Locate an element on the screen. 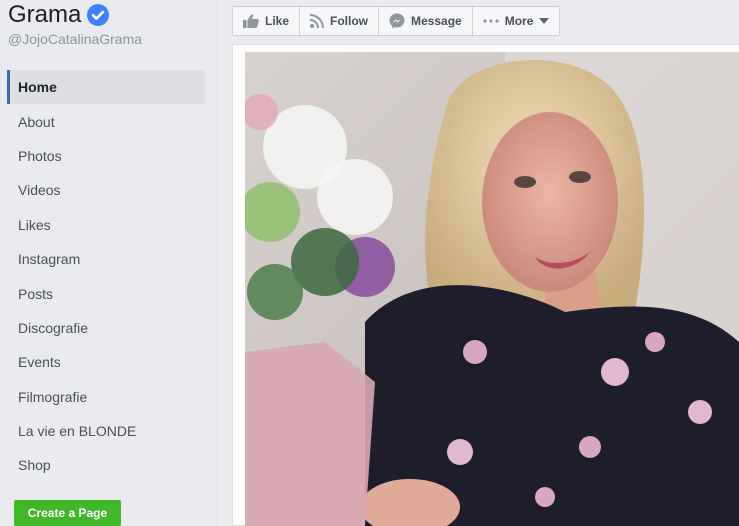 Image resolution: width=739 pixels, height=526 pixels. messenger-icon is located at coordinates (397, 21).